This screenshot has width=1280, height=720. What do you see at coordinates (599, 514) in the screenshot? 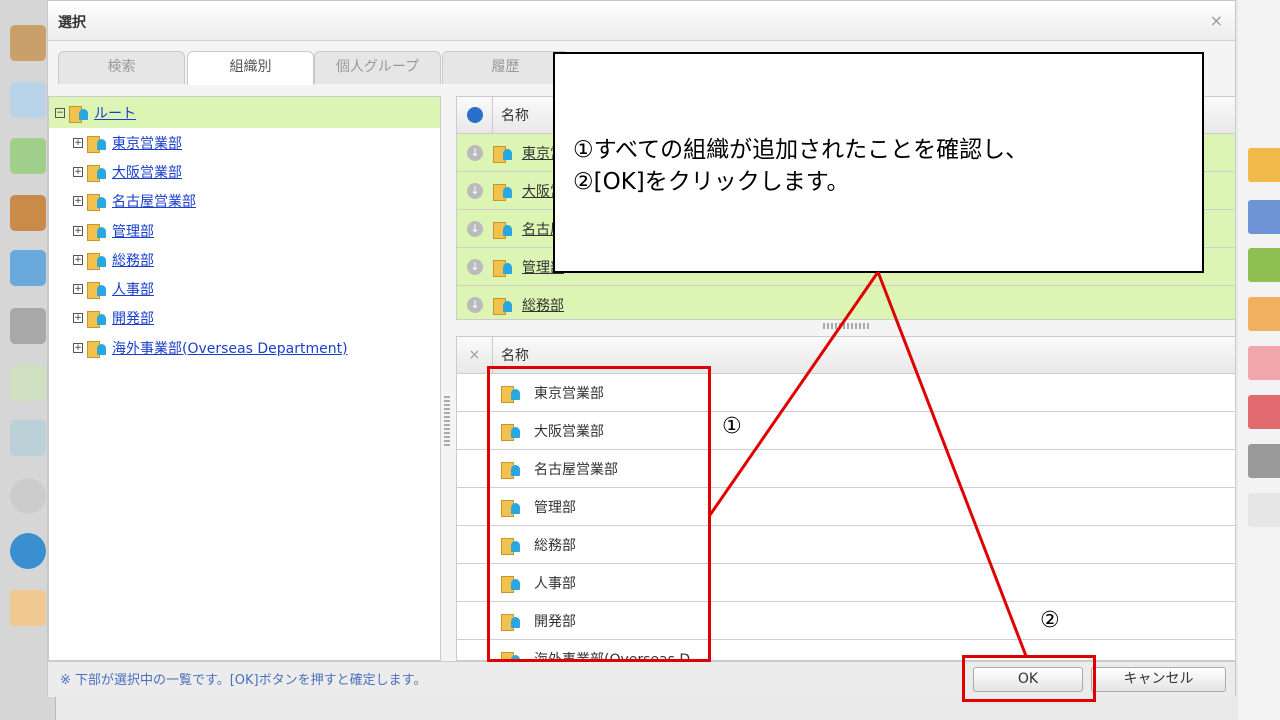
I see `highlight-selected-orgs` at bounding box center [599, 514].